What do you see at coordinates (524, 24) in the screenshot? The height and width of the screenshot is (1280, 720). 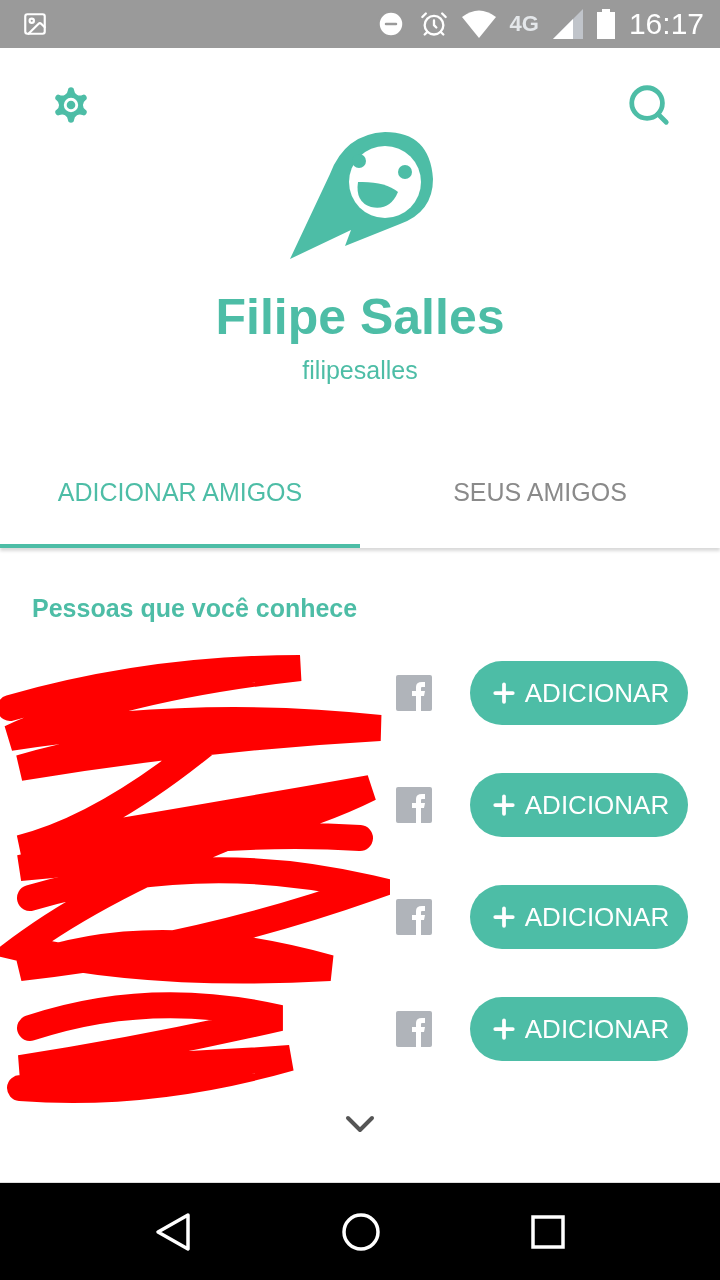 I see `network-type: 4G` at bounding box center [524, 24].